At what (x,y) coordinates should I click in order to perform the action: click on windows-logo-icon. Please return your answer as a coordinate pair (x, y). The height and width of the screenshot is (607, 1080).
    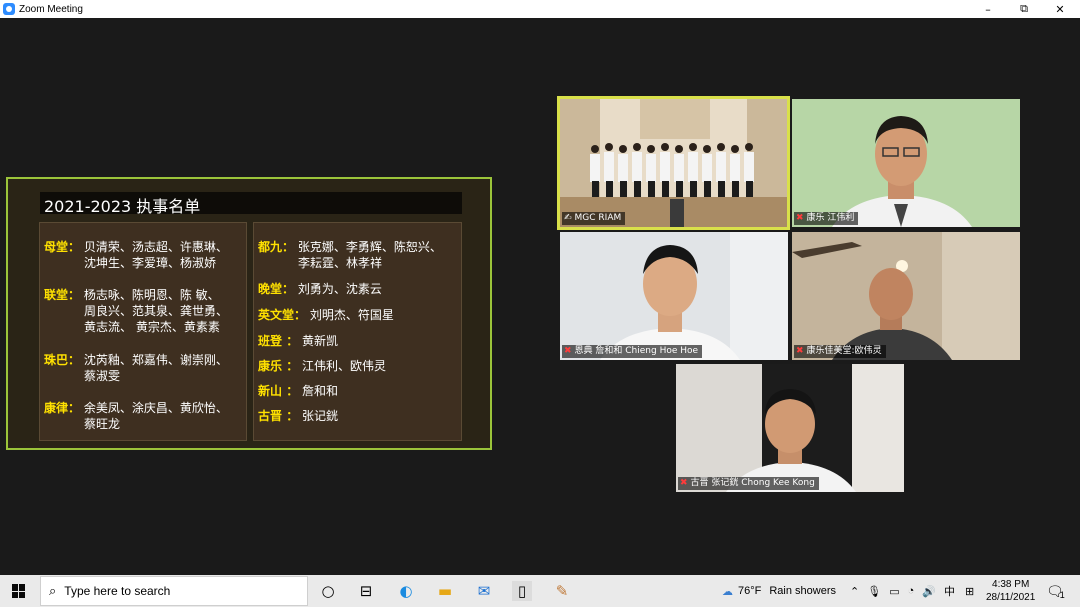
    Looking at the image, I should click on (19, 591).